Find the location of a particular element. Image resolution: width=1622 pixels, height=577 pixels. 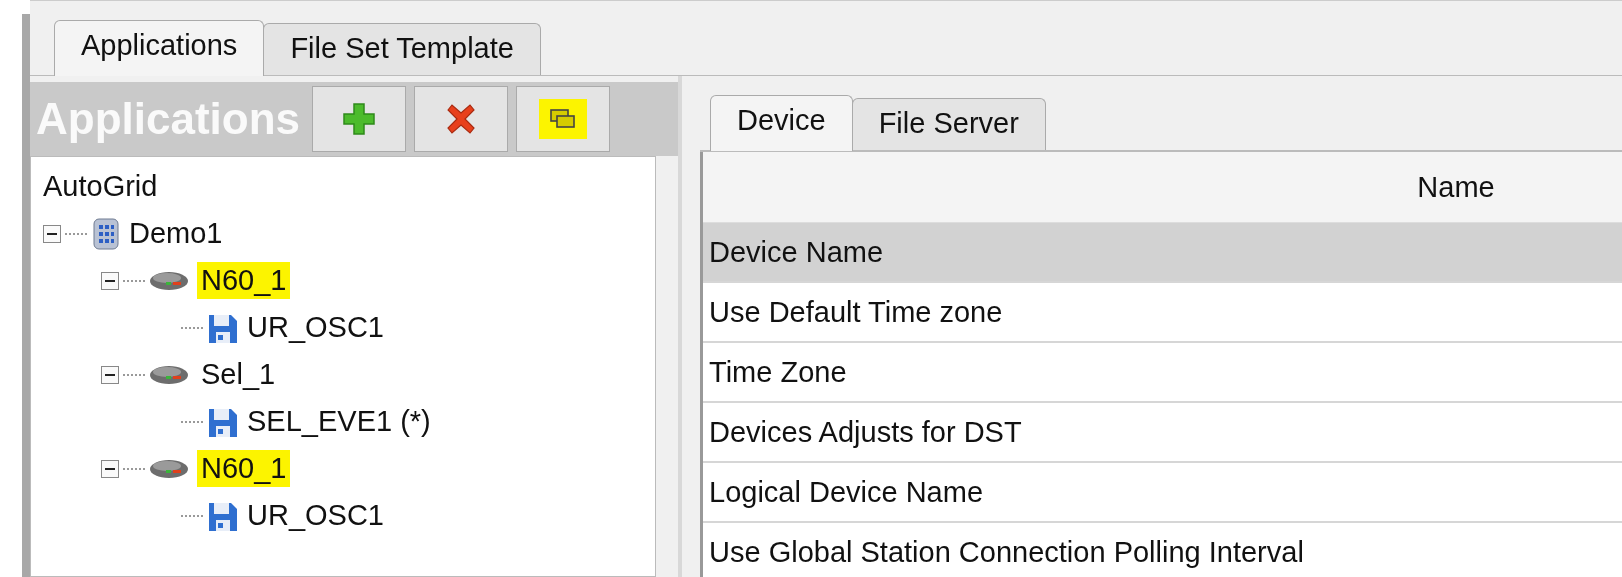

tree-item: Sel_1 is located at coordinates (238, 374).